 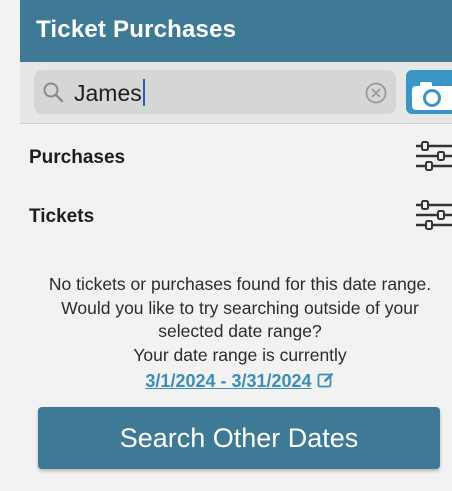 What do you see at coordinates (62, 216) in the screenshot?
I see `section-label: Tickets` at bounding box center [62, 216].